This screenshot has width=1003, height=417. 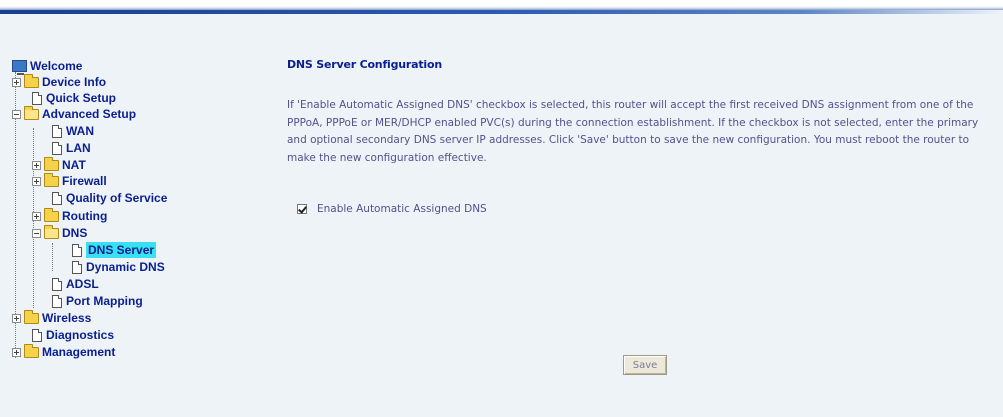 What do you see at coordinates (56, 66) in the screenshot?
I see `tree-label: Welcome` at bounding box center [56, 66].